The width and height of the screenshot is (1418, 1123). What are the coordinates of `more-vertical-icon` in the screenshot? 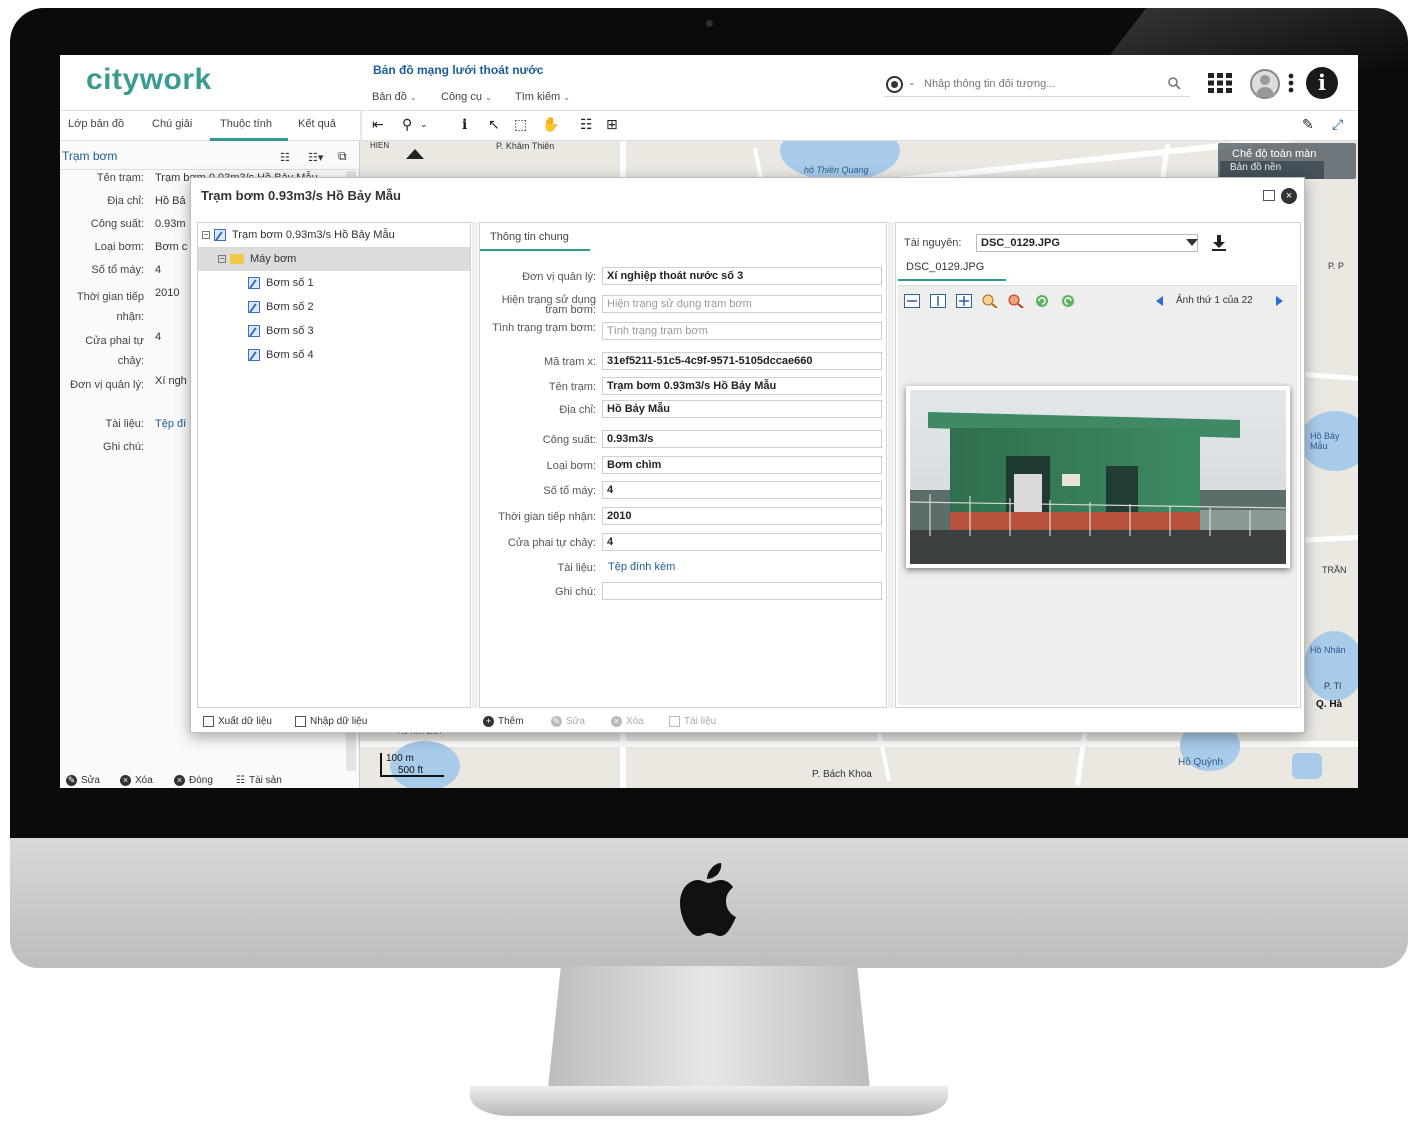 It's located at (1291, 83).